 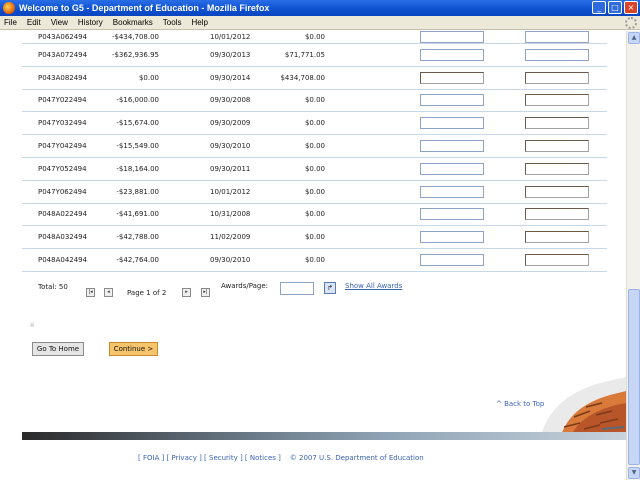 What do you see at coordinates (133, 22) in the screenshot?
I see `menu-bookmarks: Bookmarks` at bounding box center [133, 22].